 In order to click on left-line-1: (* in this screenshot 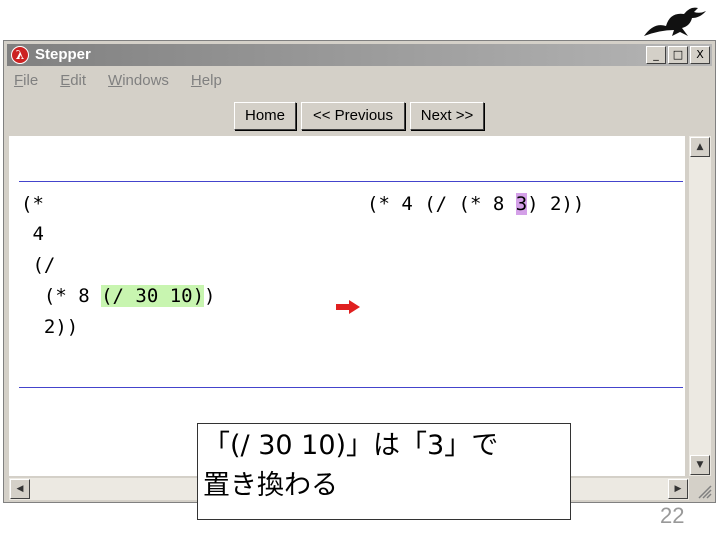, I will do `click(32, 204)`.